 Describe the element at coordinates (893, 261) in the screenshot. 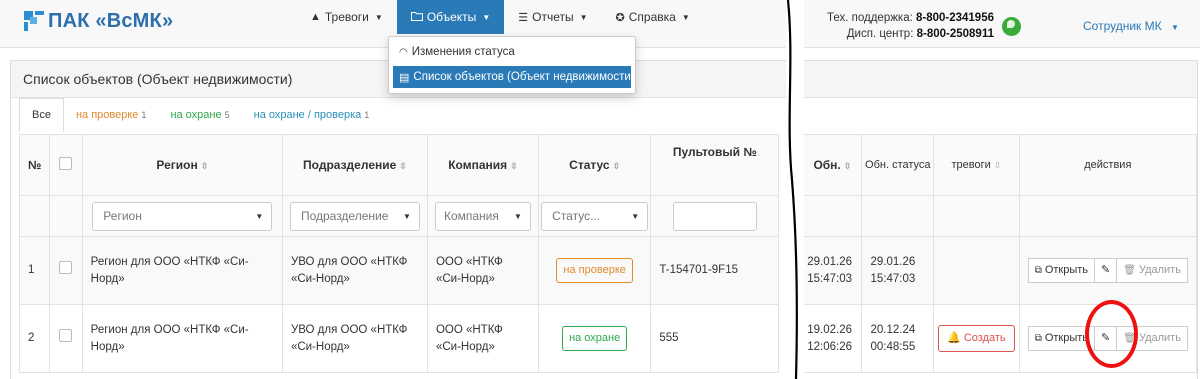

I see `row-status-date: 29.01.26` at that location.